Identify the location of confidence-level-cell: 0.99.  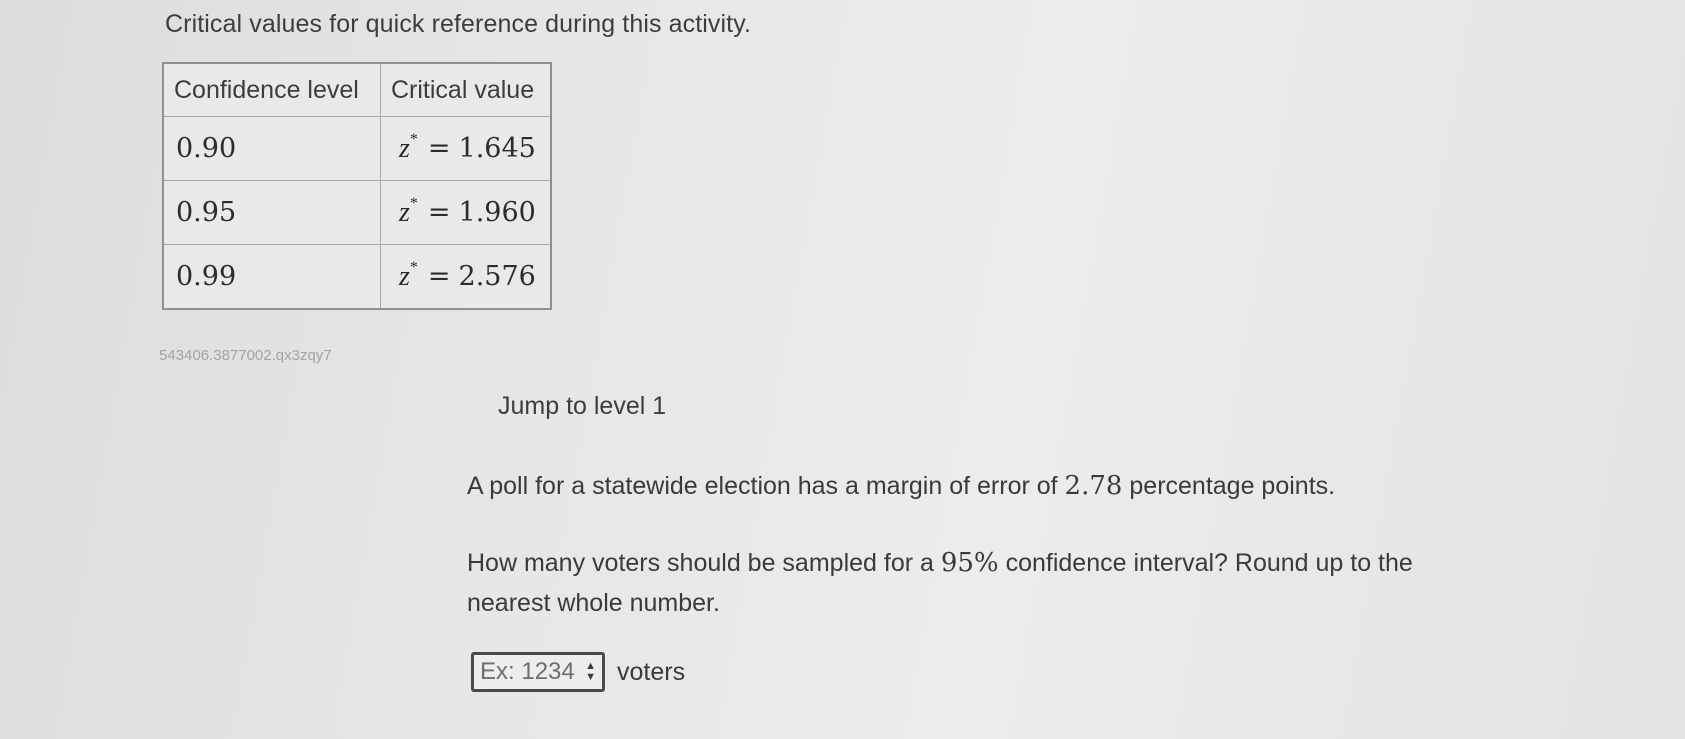
(271, 277).